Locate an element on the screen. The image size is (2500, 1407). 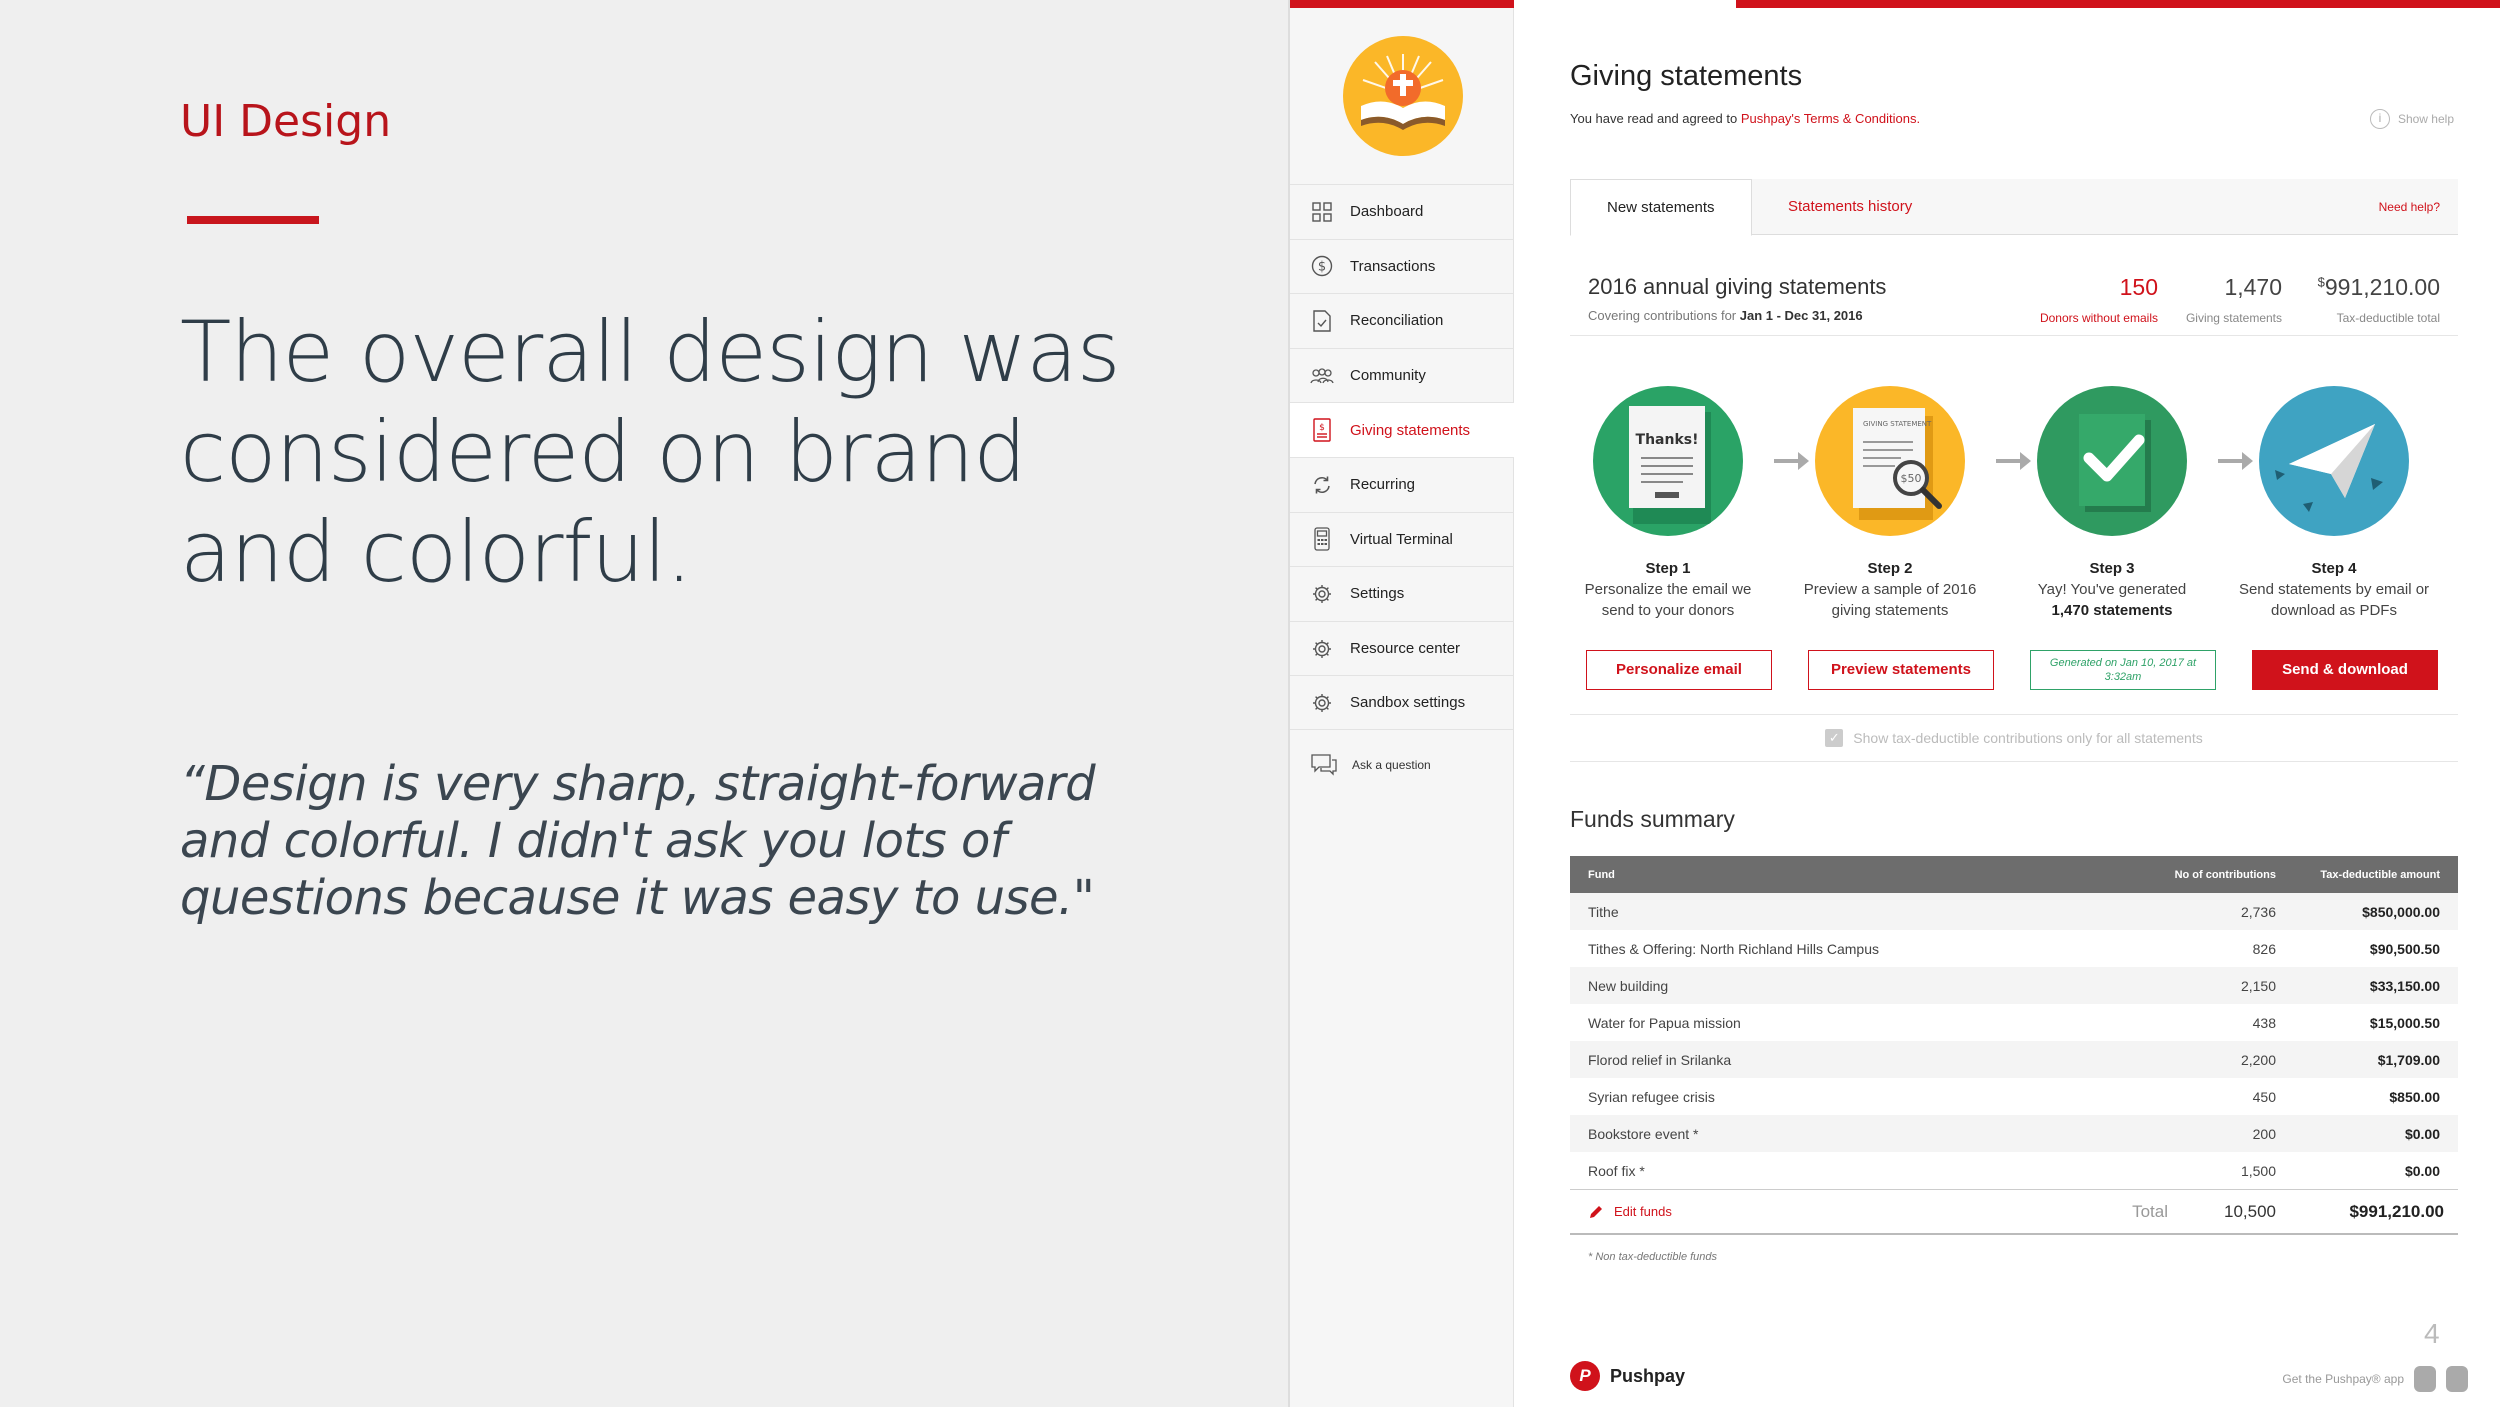
step-number: Step 1 is located at coordinates (1668, 568).